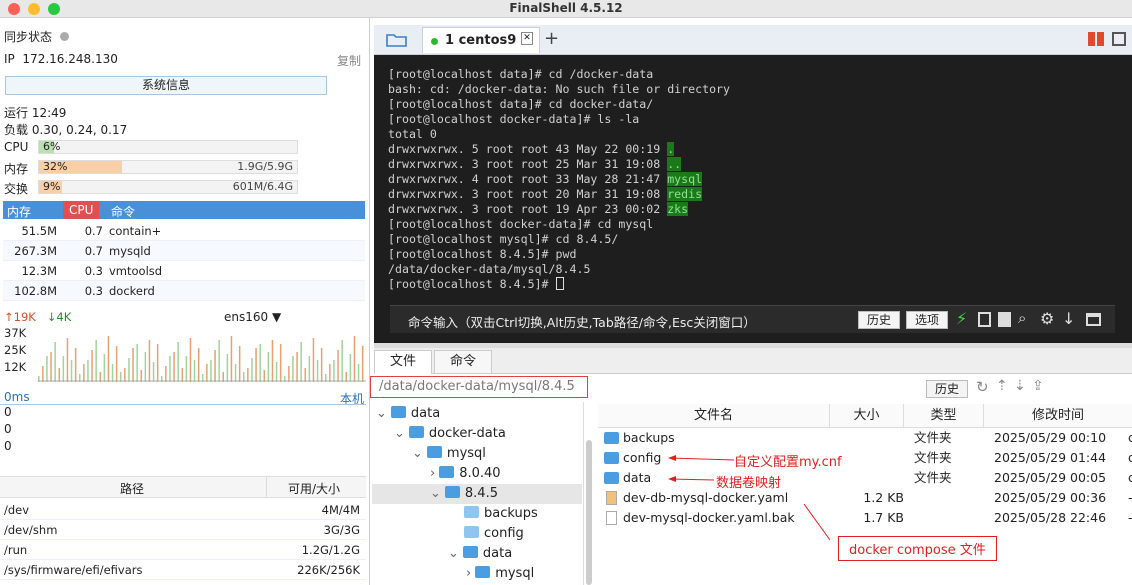 The image size is (1132, 585). What do you see at coordinates (132, 291) in the screenshot?
I see `proc-cmd: dockerd` at bounding box center [132, 291].